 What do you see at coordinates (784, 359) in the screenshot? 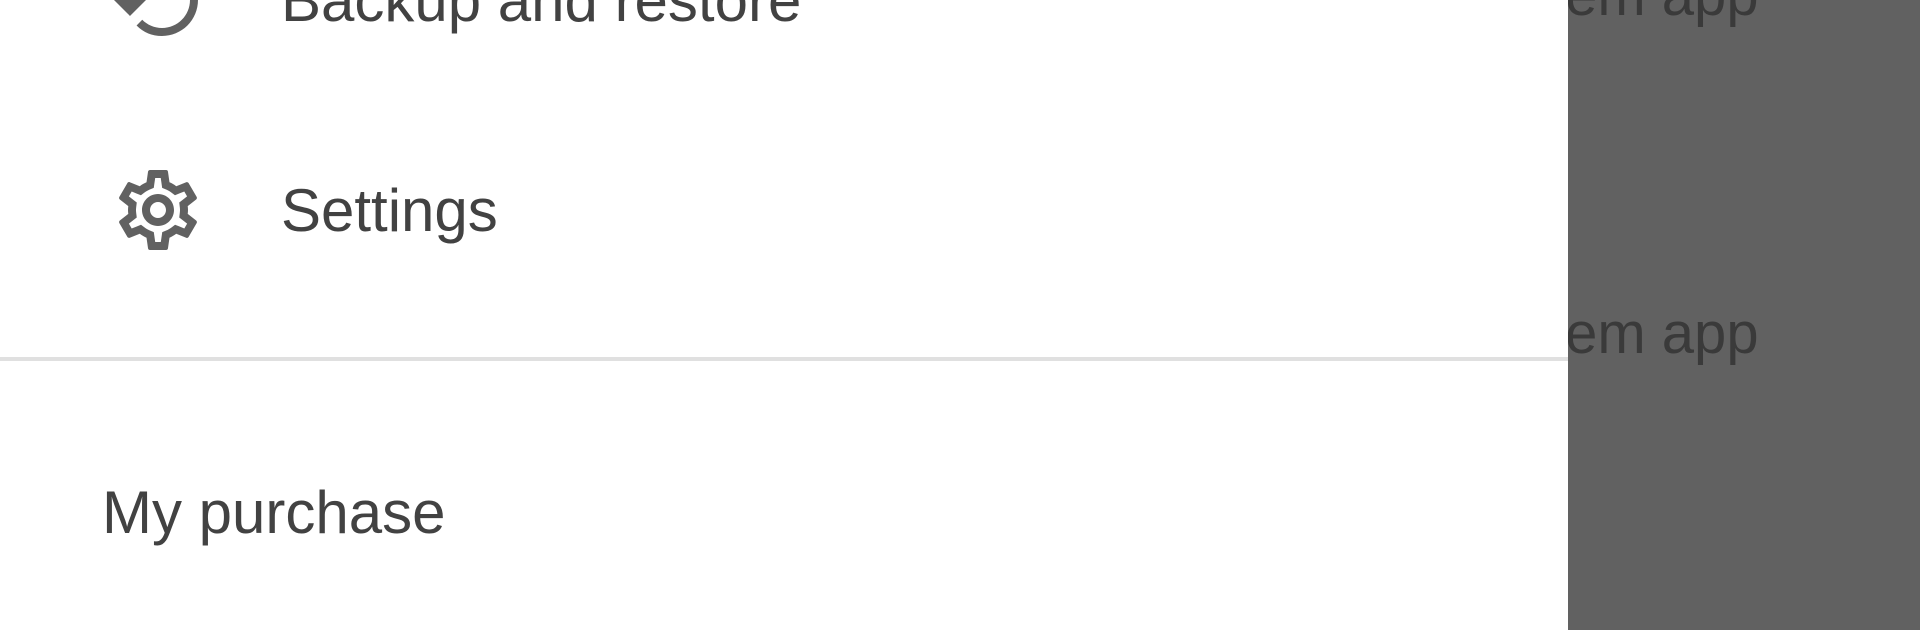
I see `drawer-divider` at bounding box center [784, 359].